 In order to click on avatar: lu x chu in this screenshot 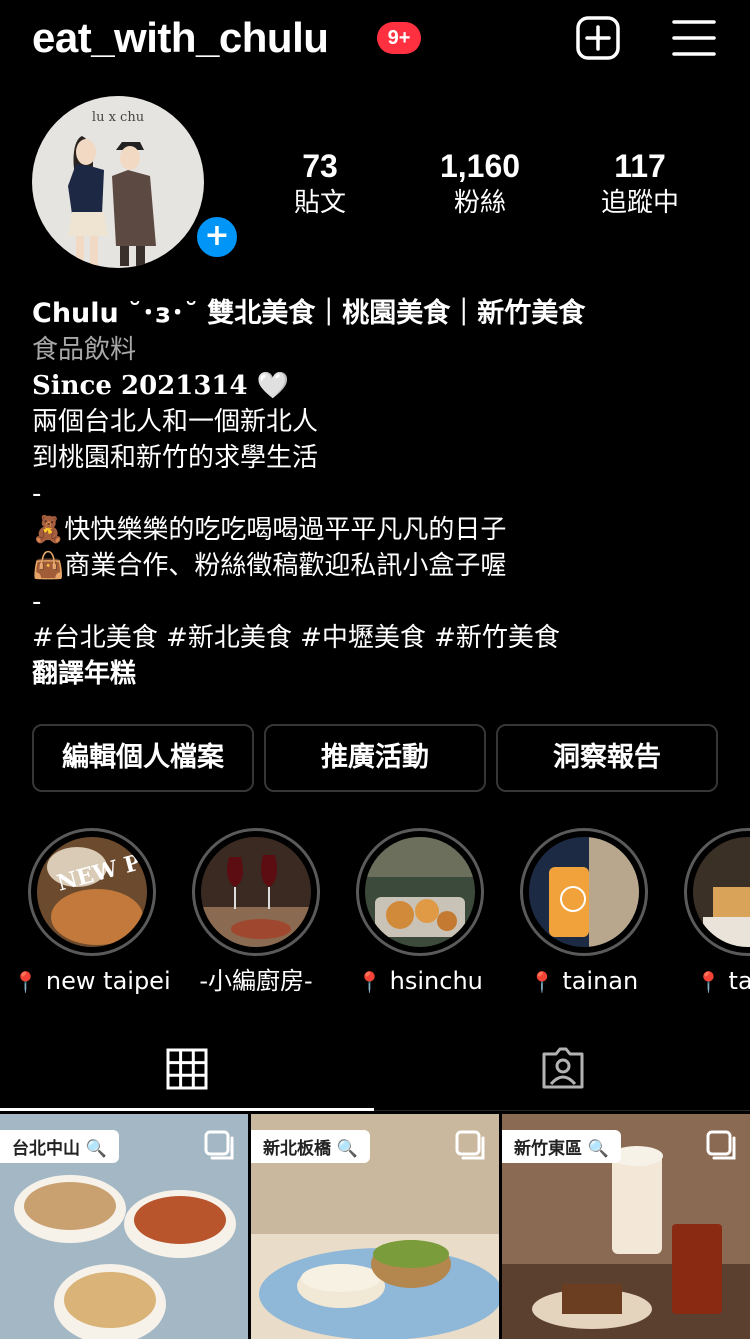, I will do `click(118, 182)`.